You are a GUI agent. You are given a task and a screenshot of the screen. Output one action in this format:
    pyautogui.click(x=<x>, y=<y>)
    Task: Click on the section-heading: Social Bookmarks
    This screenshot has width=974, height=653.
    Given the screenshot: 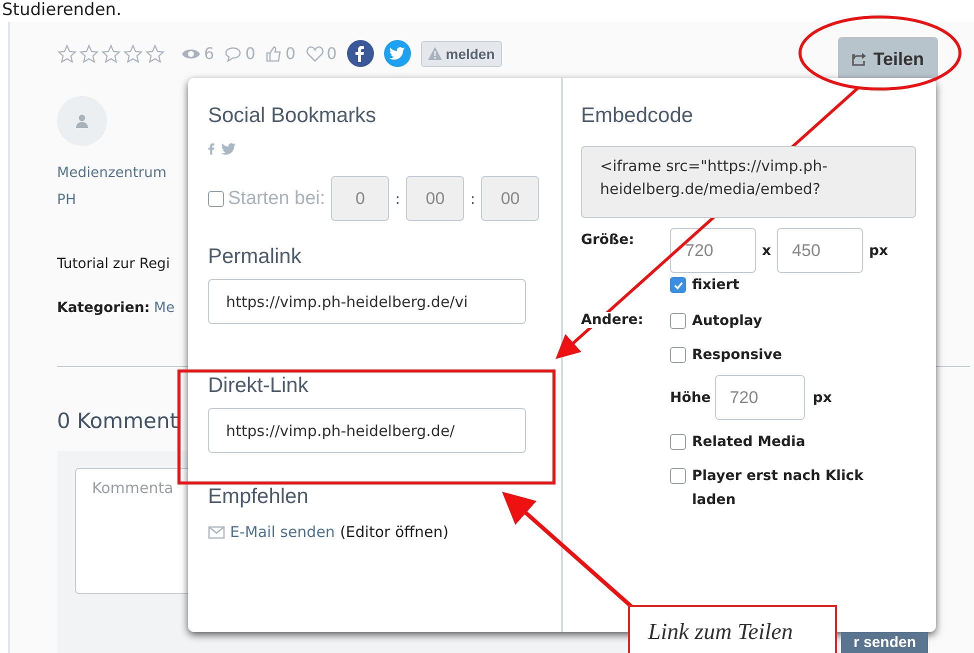 What is the action you would take?
    pyautogui.click(x=293, y=116)
    